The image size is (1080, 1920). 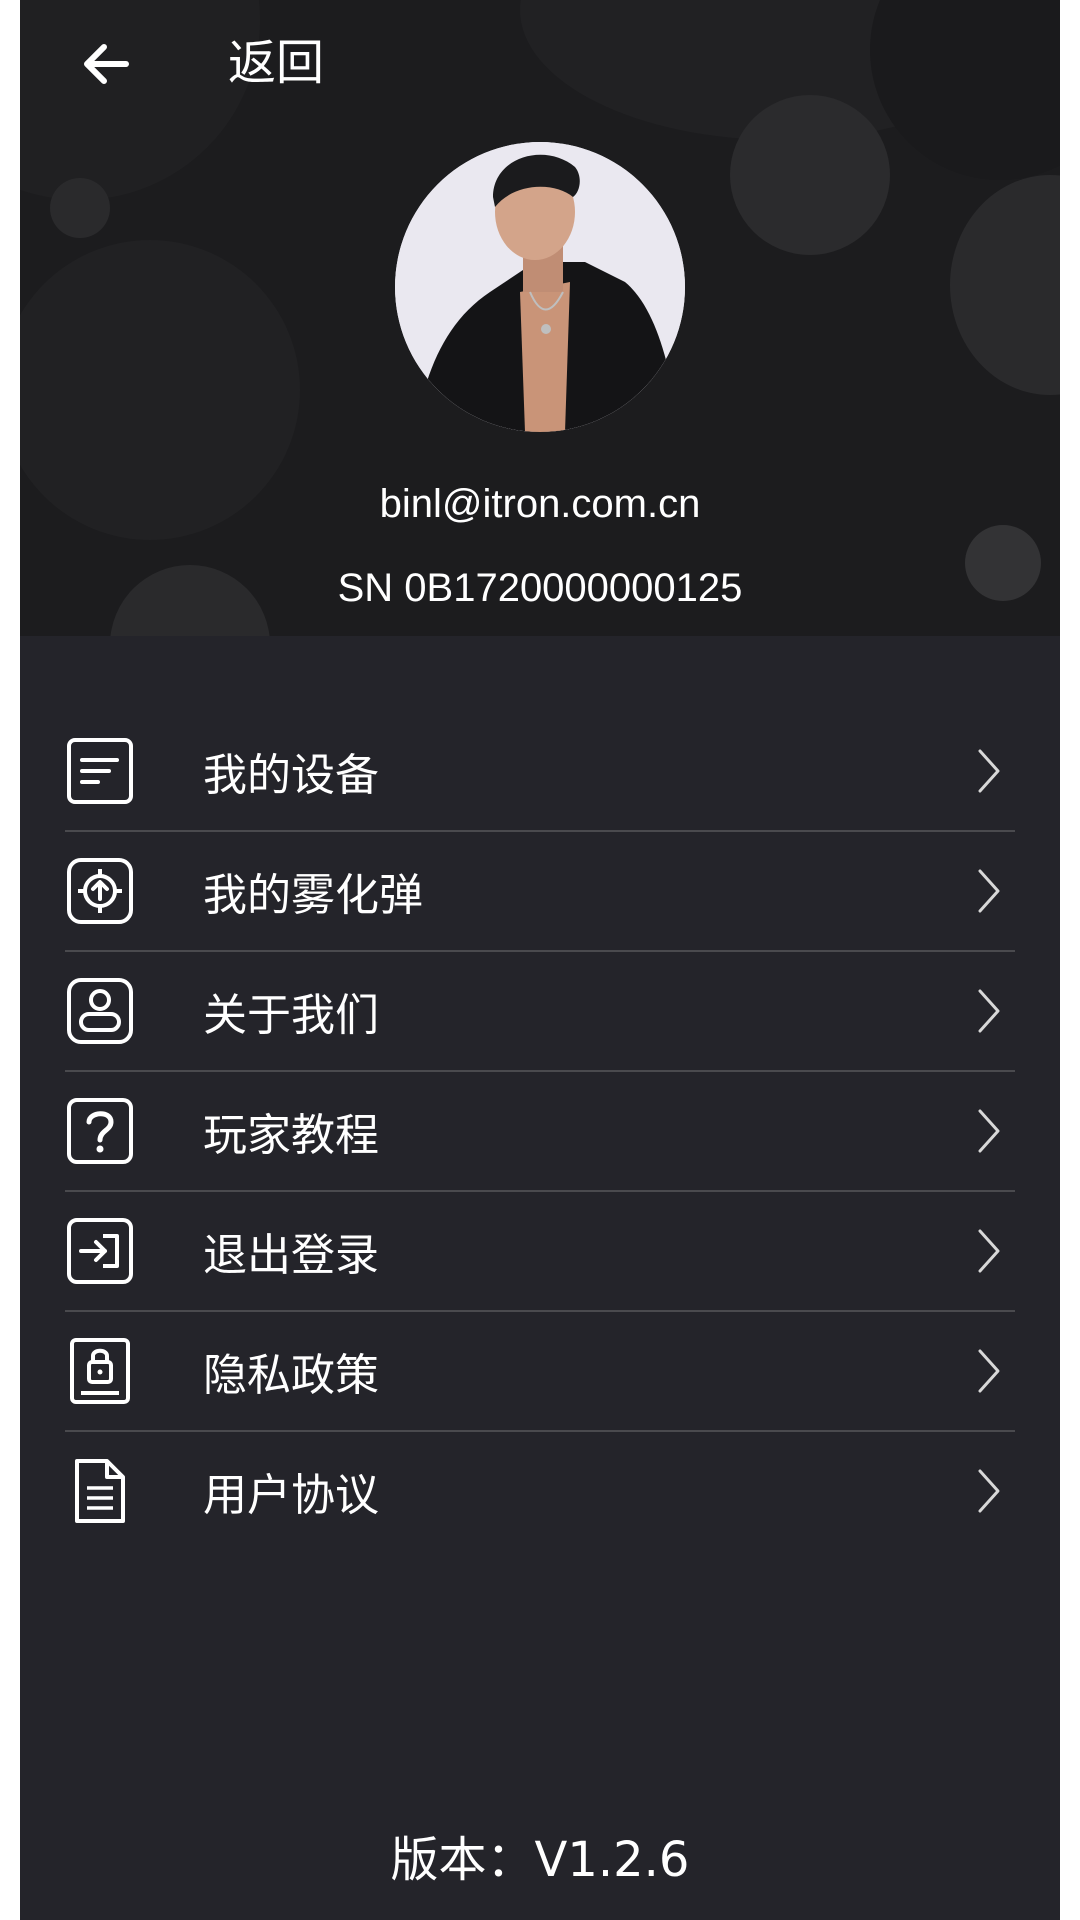 I want to click on app-version: 版本：V1.2.6, so click(x=540, y=1860).